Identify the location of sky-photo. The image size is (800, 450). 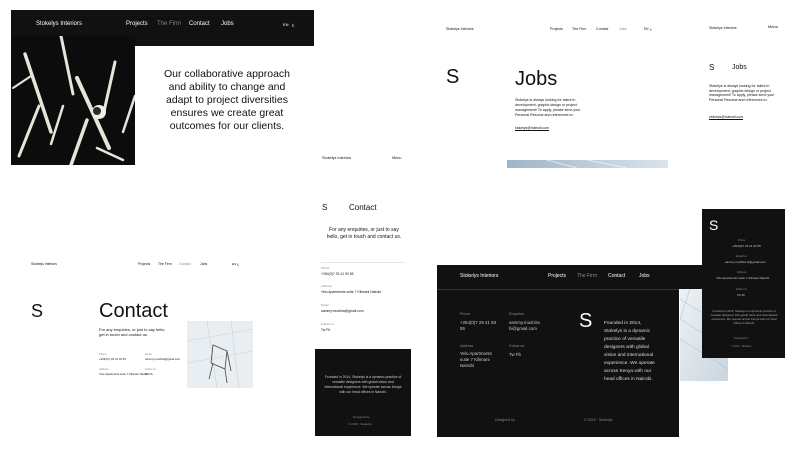
(587, 164).